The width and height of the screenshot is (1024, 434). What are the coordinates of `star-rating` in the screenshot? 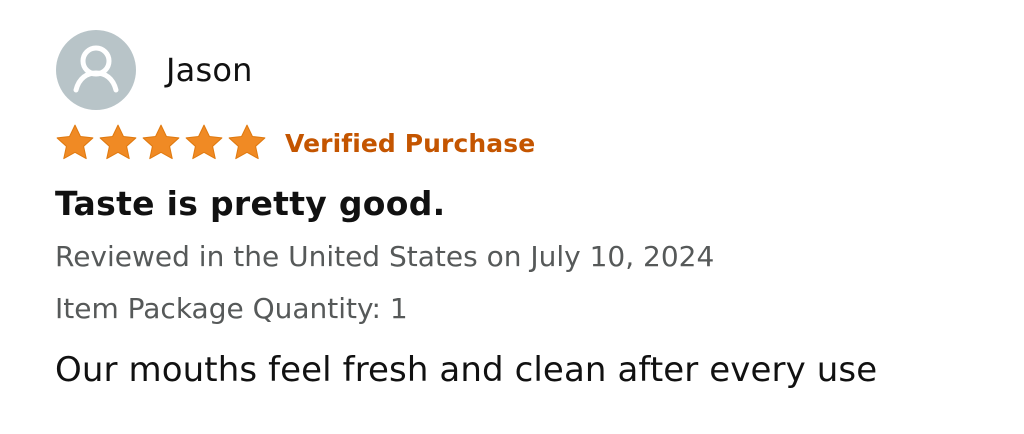 It's located at (161, 143).